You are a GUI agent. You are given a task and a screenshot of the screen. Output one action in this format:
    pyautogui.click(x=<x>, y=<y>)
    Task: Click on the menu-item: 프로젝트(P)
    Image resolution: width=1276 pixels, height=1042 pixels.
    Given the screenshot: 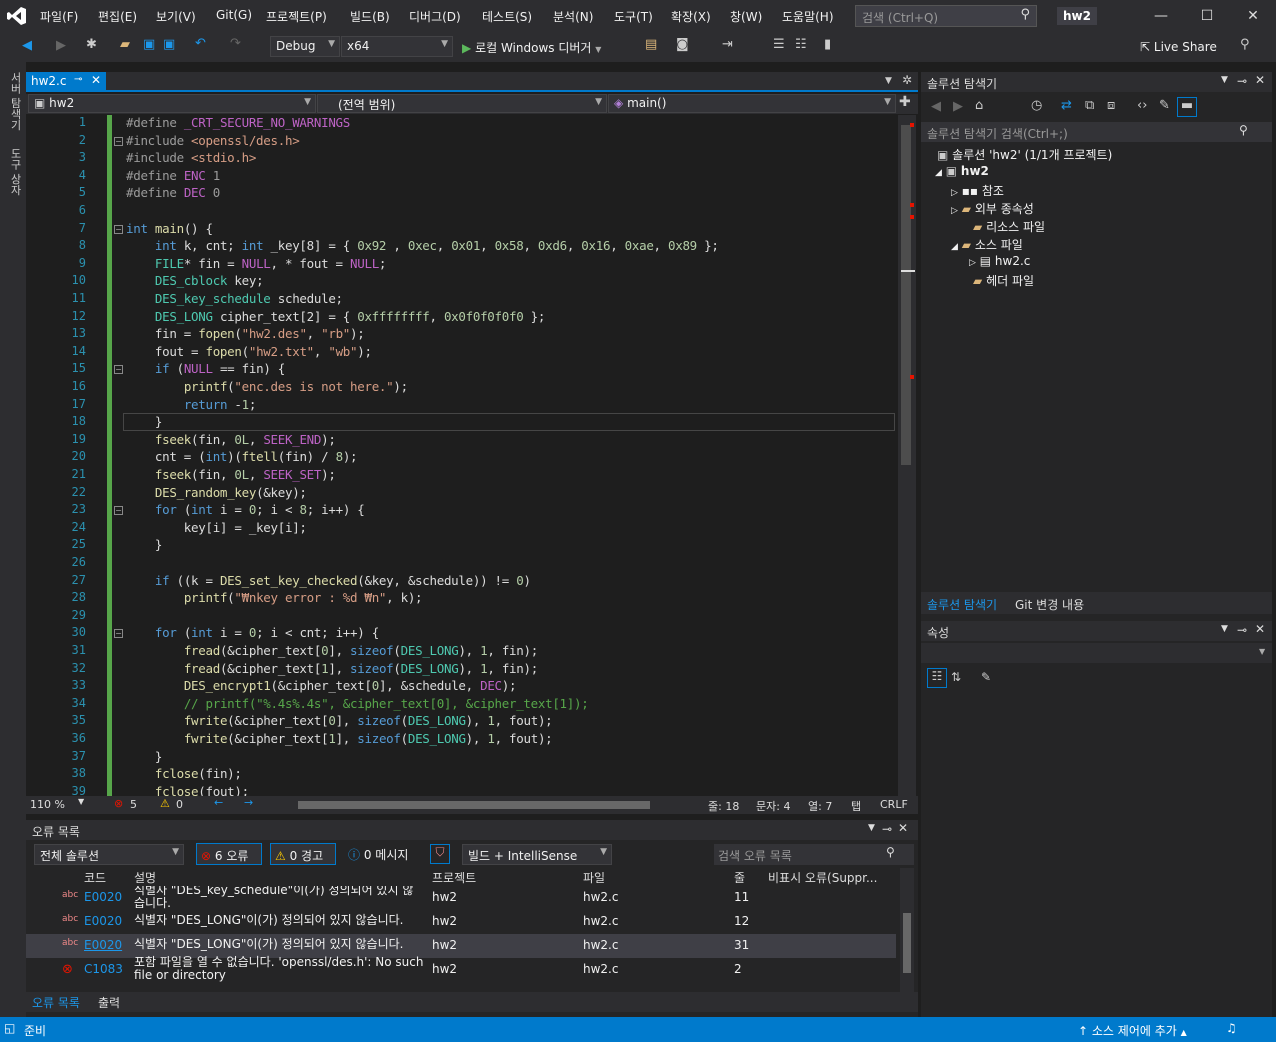 What is the action you would take?
    pyautogui.click(x=296, y=16)
    